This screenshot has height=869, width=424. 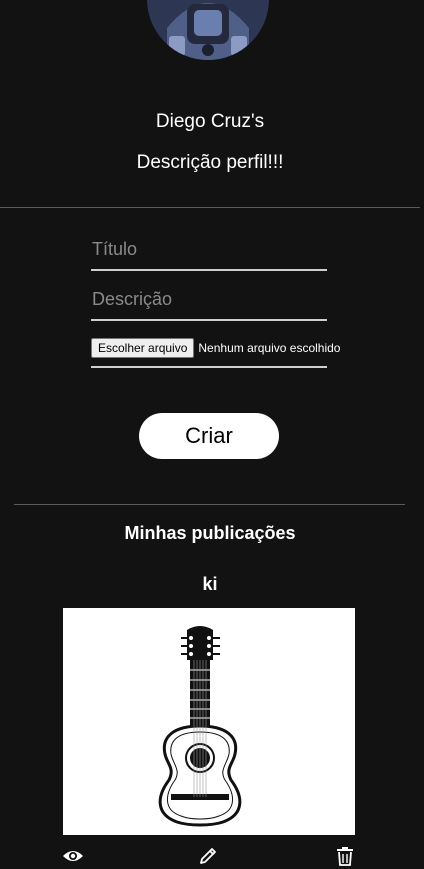 I want to click on edit-button, so click(x=208, y=856).